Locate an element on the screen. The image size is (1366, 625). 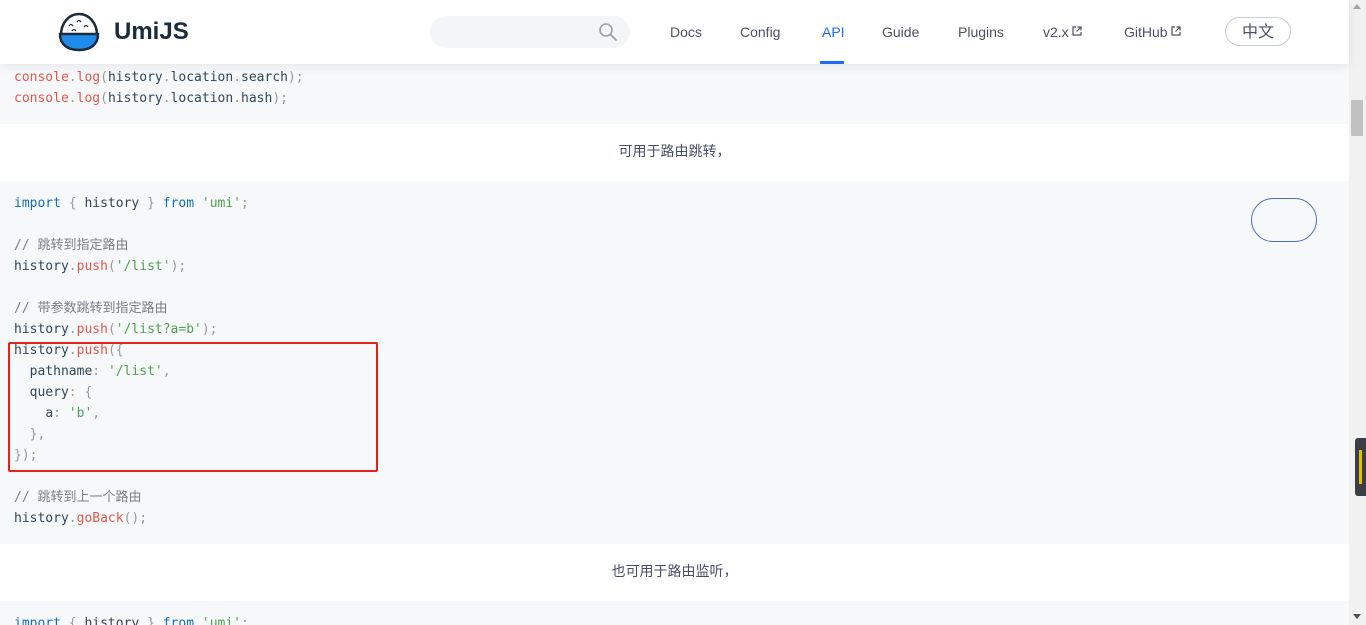
language-switch-button: 中文 is located at coordinates (1258, 31).